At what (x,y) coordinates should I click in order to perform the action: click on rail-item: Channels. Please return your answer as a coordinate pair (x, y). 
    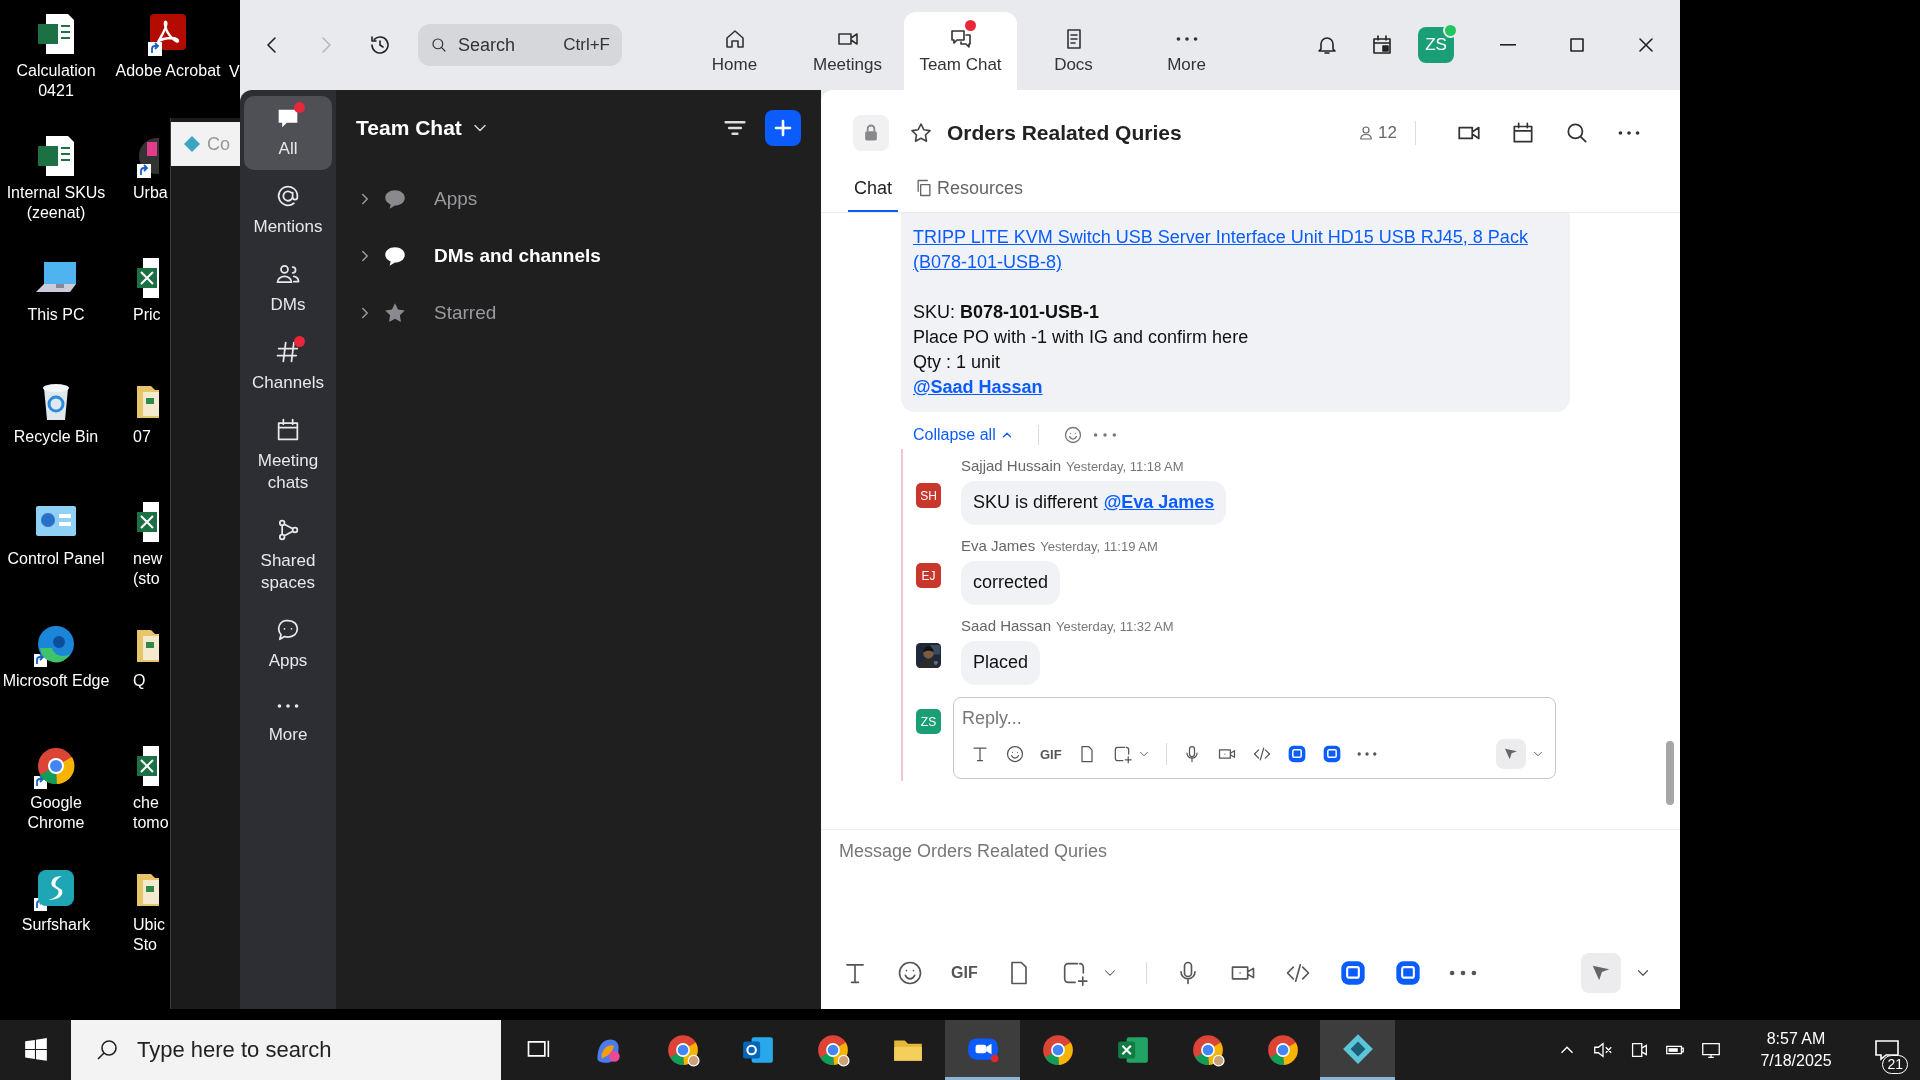
    Looking at the image, I should click on (288, 367).